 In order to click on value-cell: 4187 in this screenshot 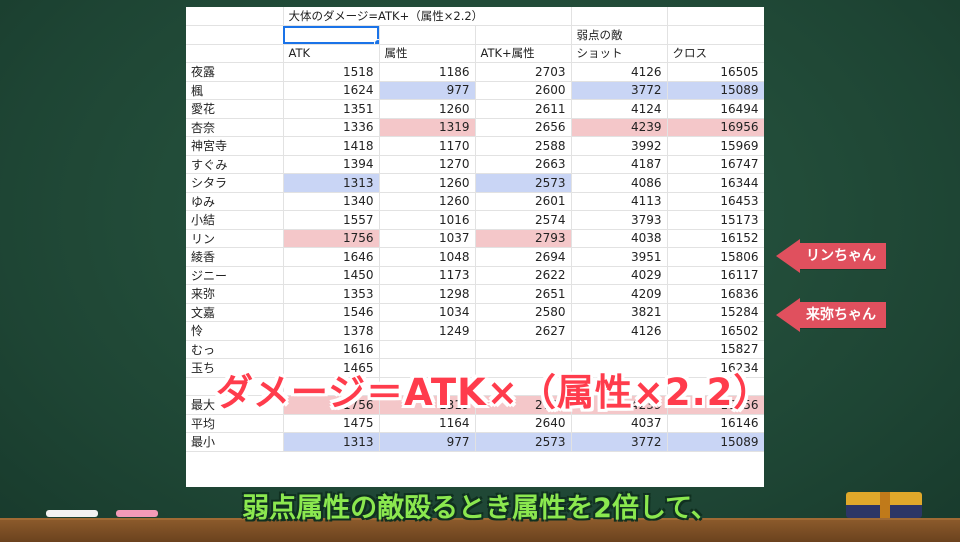, I will do `click(619, 164)`.